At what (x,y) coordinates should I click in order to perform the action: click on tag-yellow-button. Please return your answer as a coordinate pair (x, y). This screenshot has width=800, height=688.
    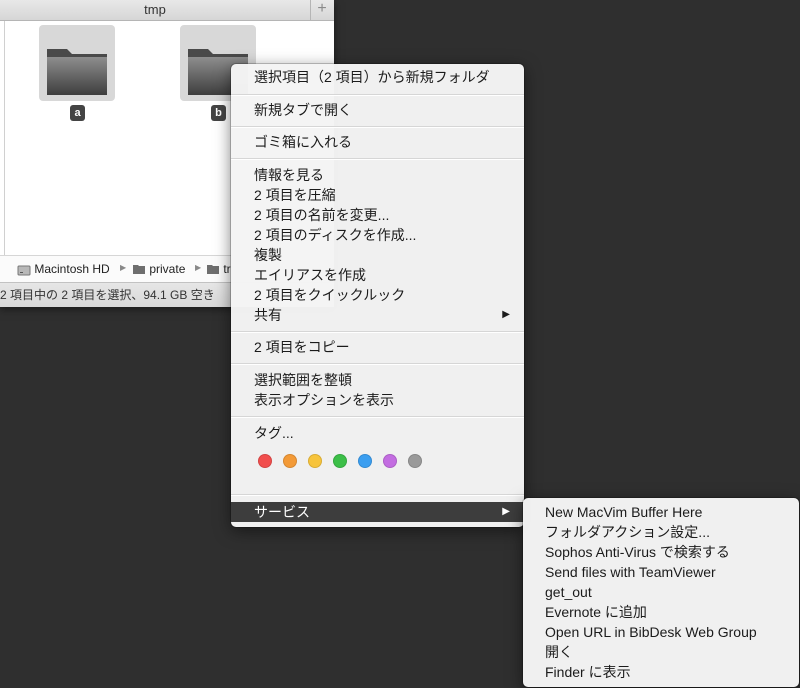
    Looking at the image, I should click on (315, 461).